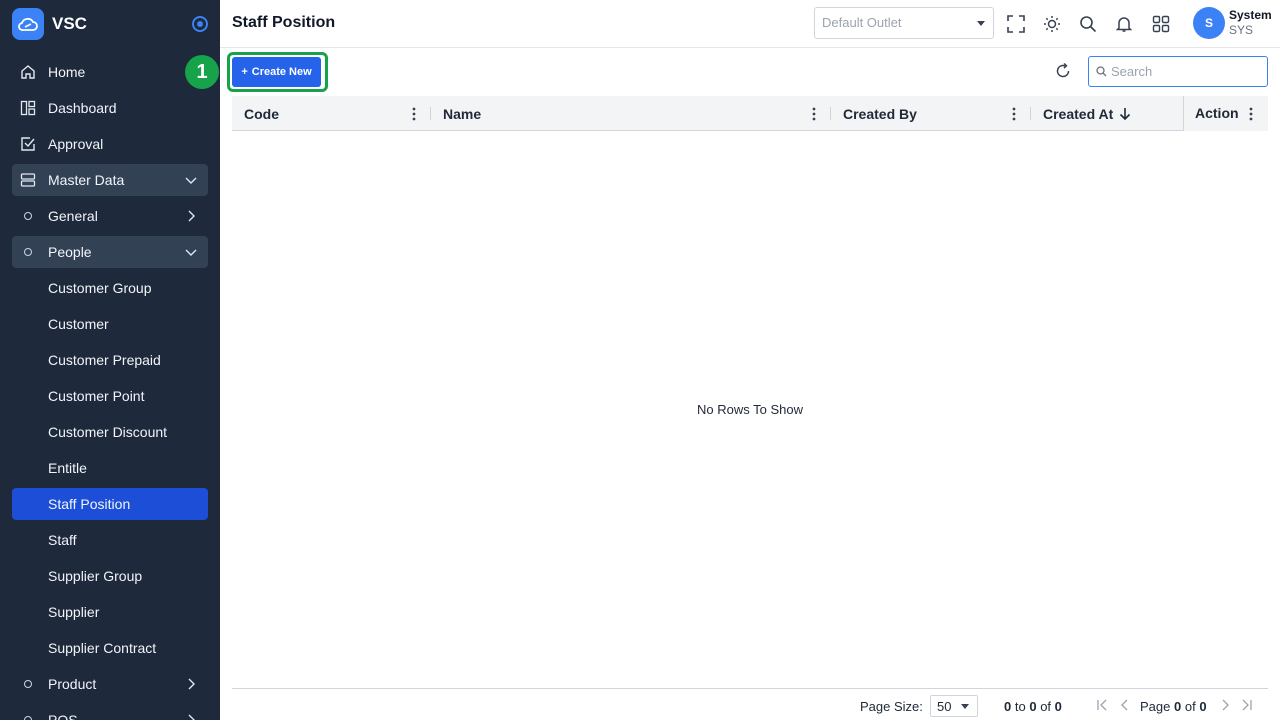 The image size is (1280, 720). Describe the element at coordinates (78, 324) in the screenshot. I see `sidebar-item-label: Customer` at that location.